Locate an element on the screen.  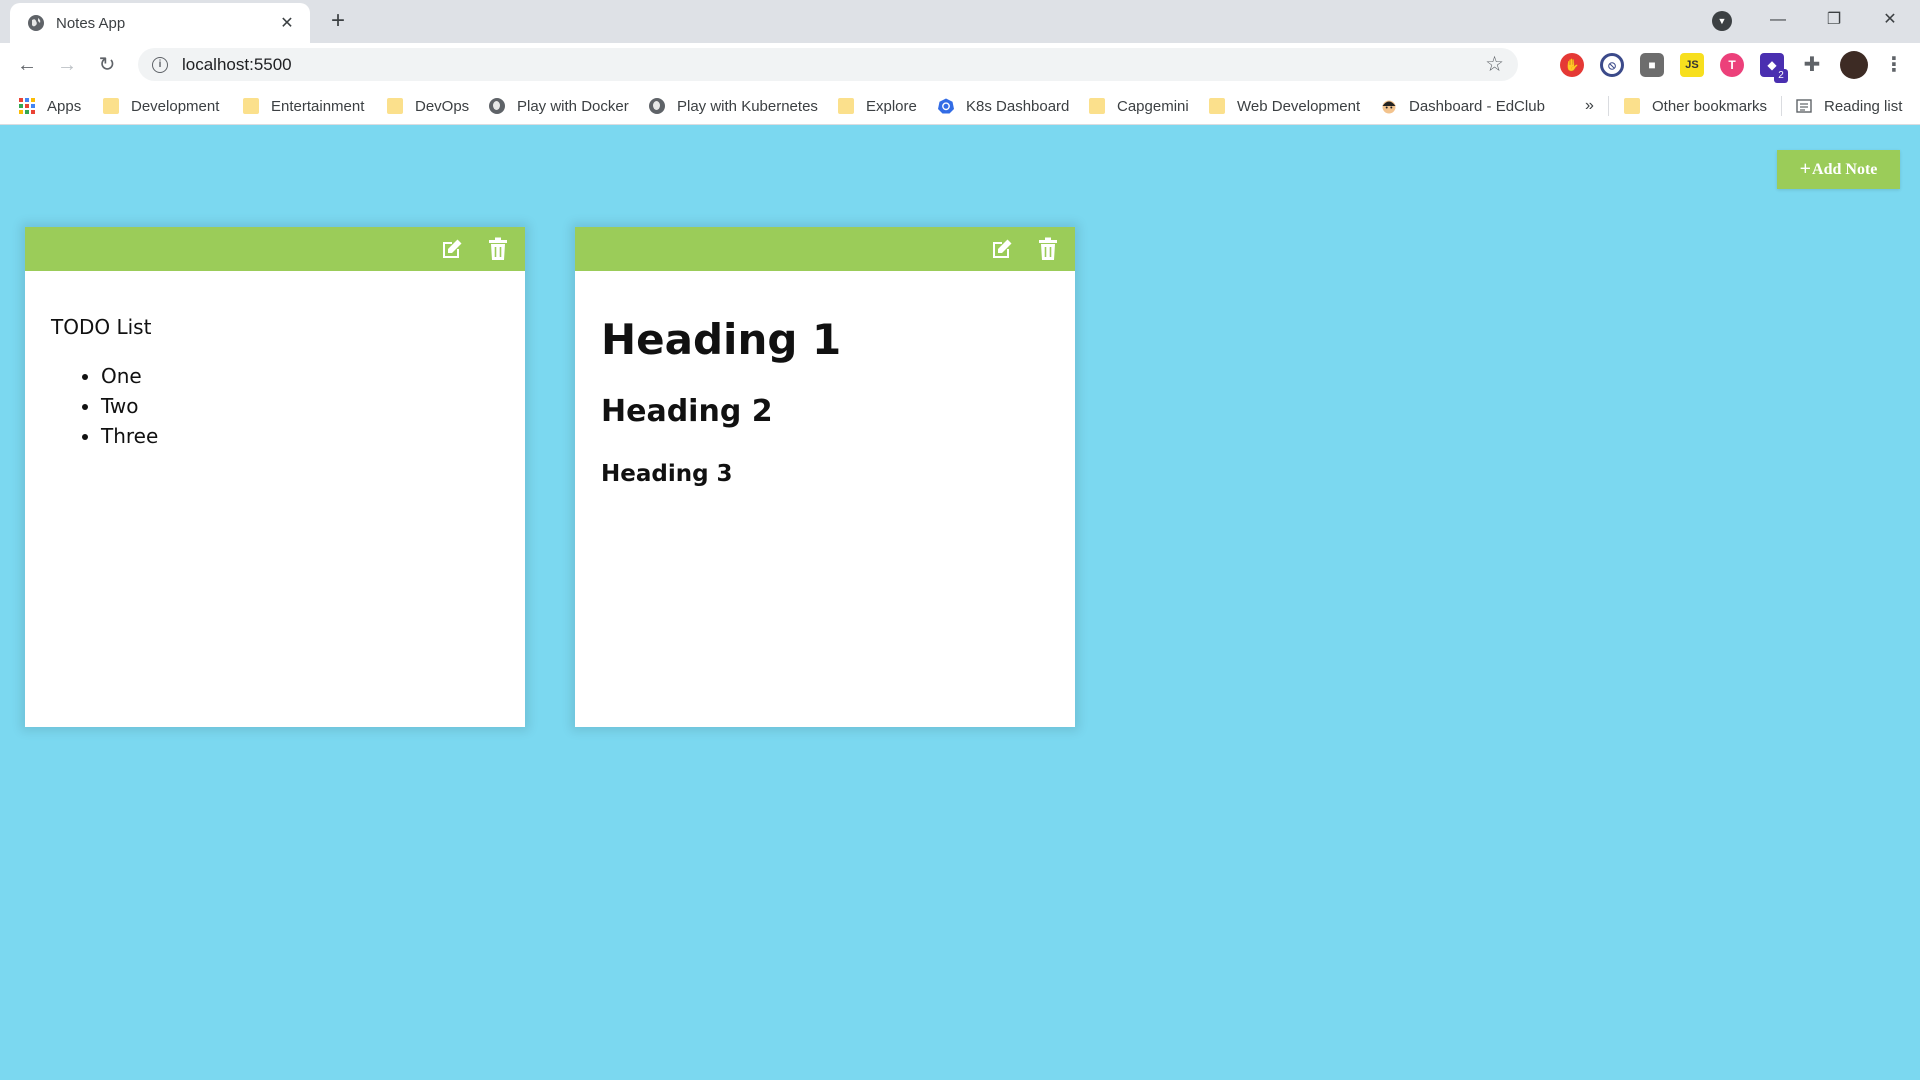
bookmark-label: Other bookmarks is located at coordinates (1710, 106).